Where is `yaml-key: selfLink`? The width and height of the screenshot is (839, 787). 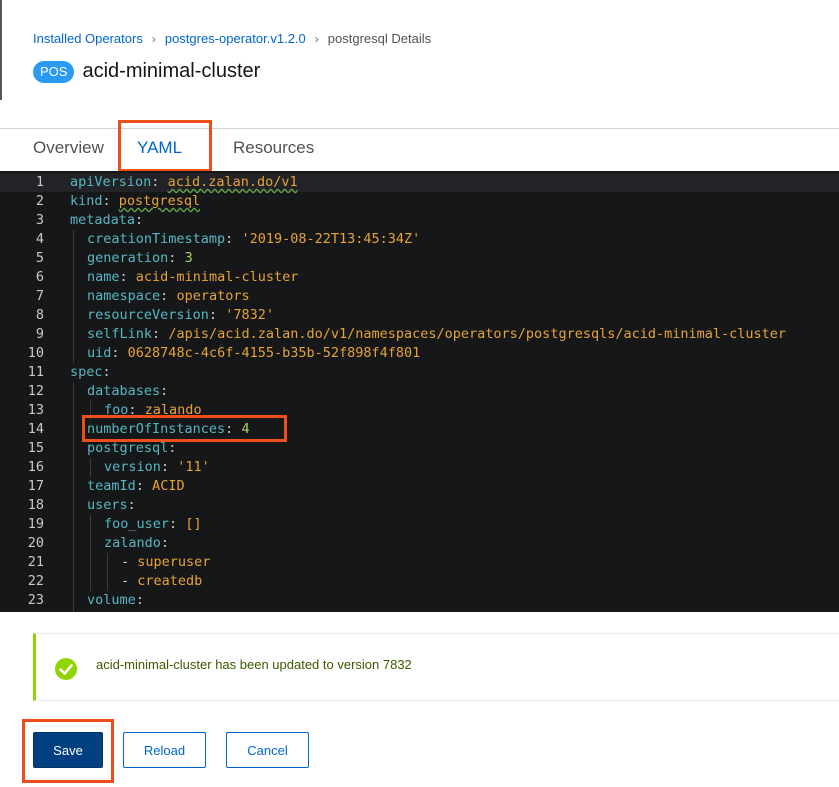 yaml-key: selfLink is located at coordinates (120, 334).